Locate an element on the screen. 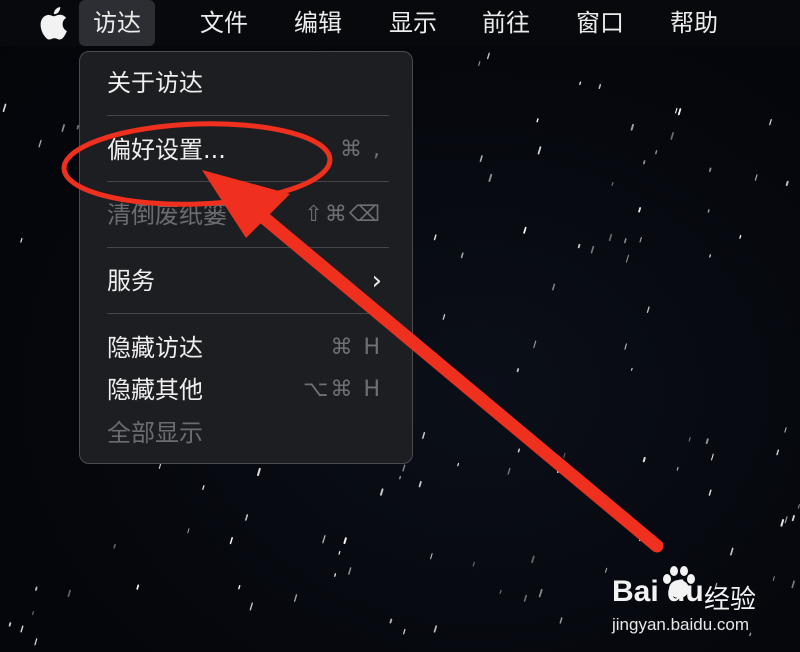 This screenshot has width=800, height=652. menu-bar: 访达 文件 编辑 显示 前往 窗口 帮助 is located at coordinates (400, 23).